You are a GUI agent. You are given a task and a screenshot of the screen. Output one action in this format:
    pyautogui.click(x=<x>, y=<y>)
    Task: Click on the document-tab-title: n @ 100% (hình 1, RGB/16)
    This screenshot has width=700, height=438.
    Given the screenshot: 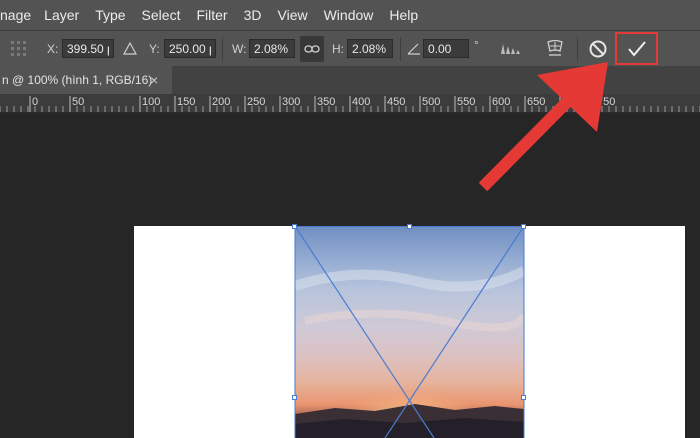 What is the action you would take?
    pyautogui.click(x=77, y=80)
    